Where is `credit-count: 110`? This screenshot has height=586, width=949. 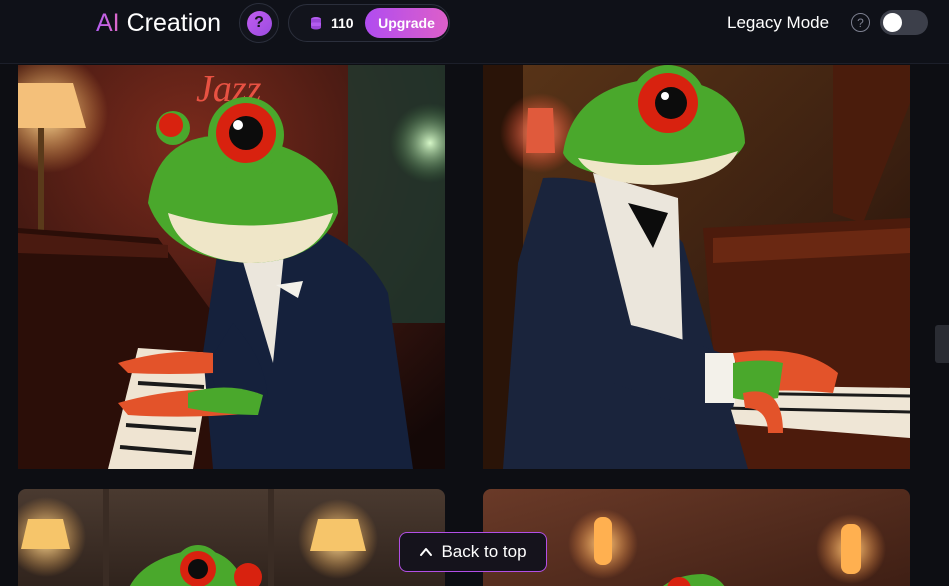
credit-count: 110 is located at coordinates (342, 23).